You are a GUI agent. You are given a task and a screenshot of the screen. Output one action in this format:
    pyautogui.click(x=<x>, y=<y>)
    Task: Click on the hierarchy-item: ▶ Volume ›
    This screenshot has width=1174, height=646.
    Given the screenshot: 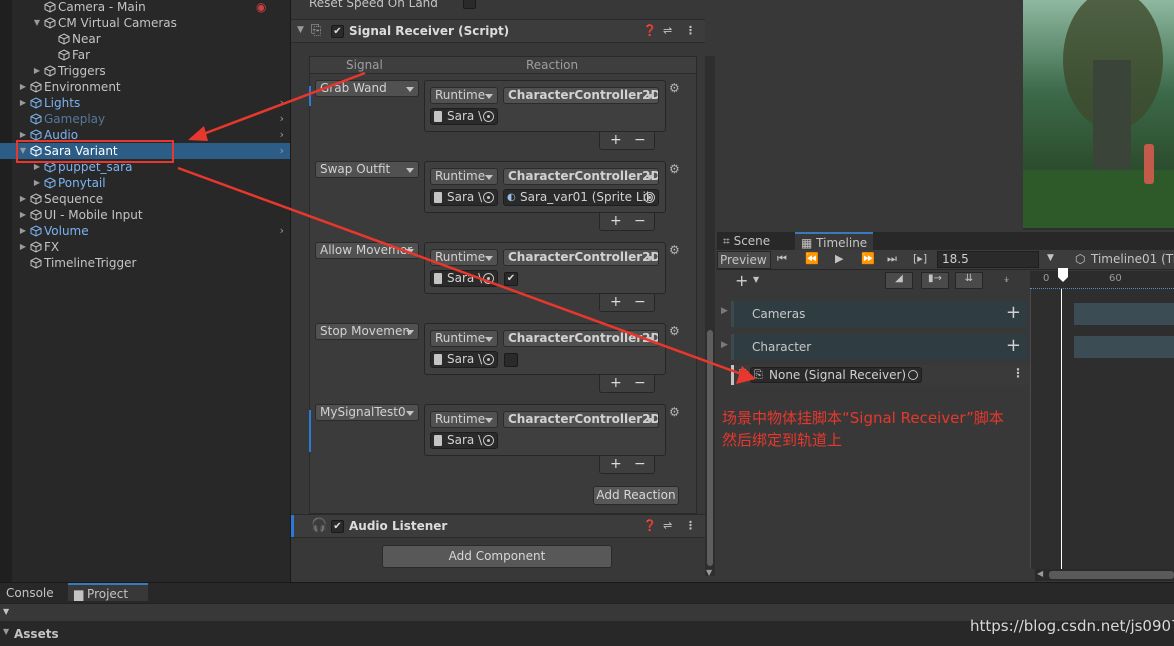 What is the action you would take?
    pyautogui.click(x=145, y=231)
    